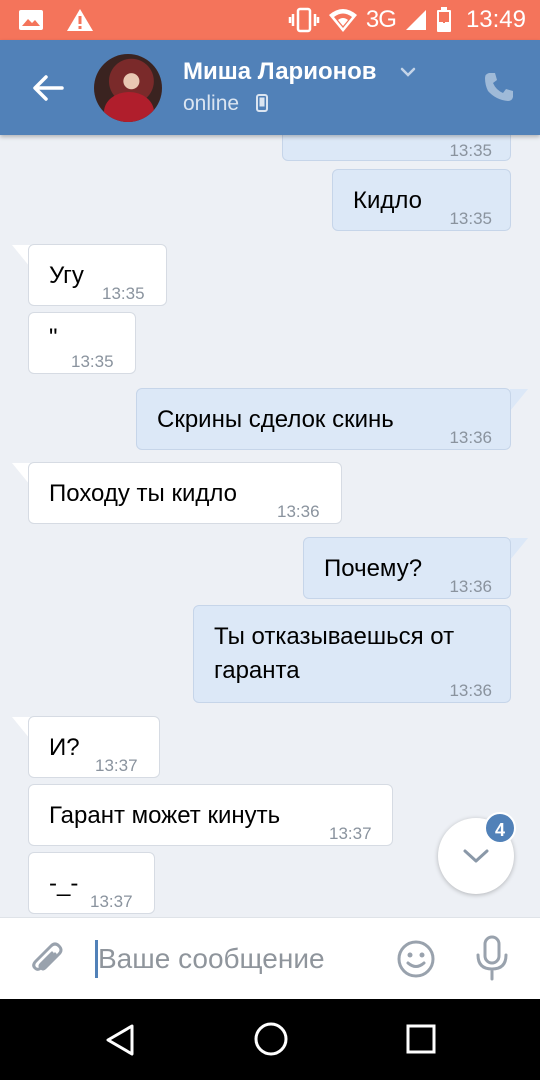 Image resolution: width=540 pixels, height=1080 pixels. I want to click on battery-icon, so click(443, 19).